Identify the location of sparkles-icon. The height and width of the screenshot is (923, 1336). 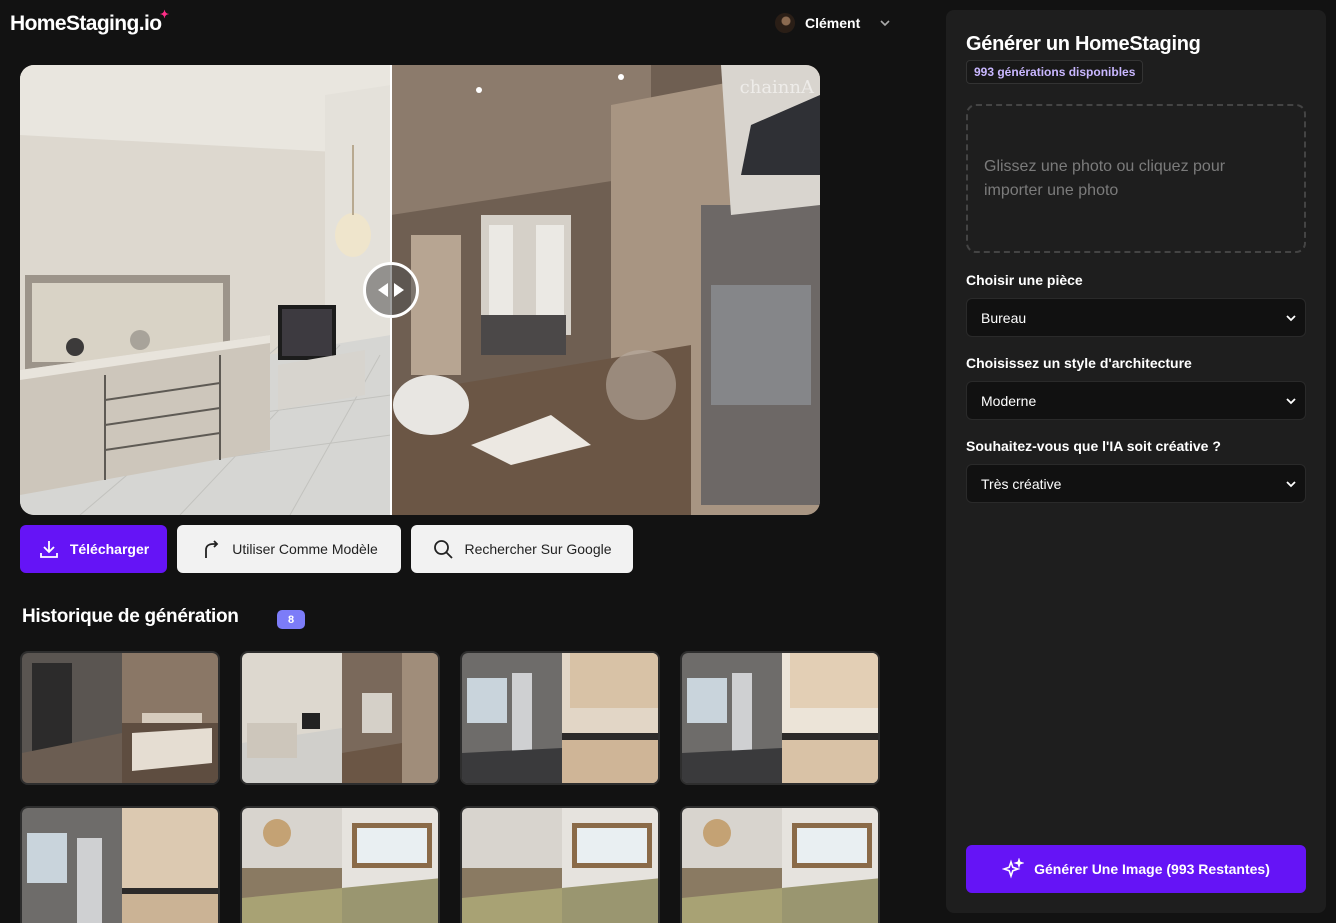
(1013, 868).